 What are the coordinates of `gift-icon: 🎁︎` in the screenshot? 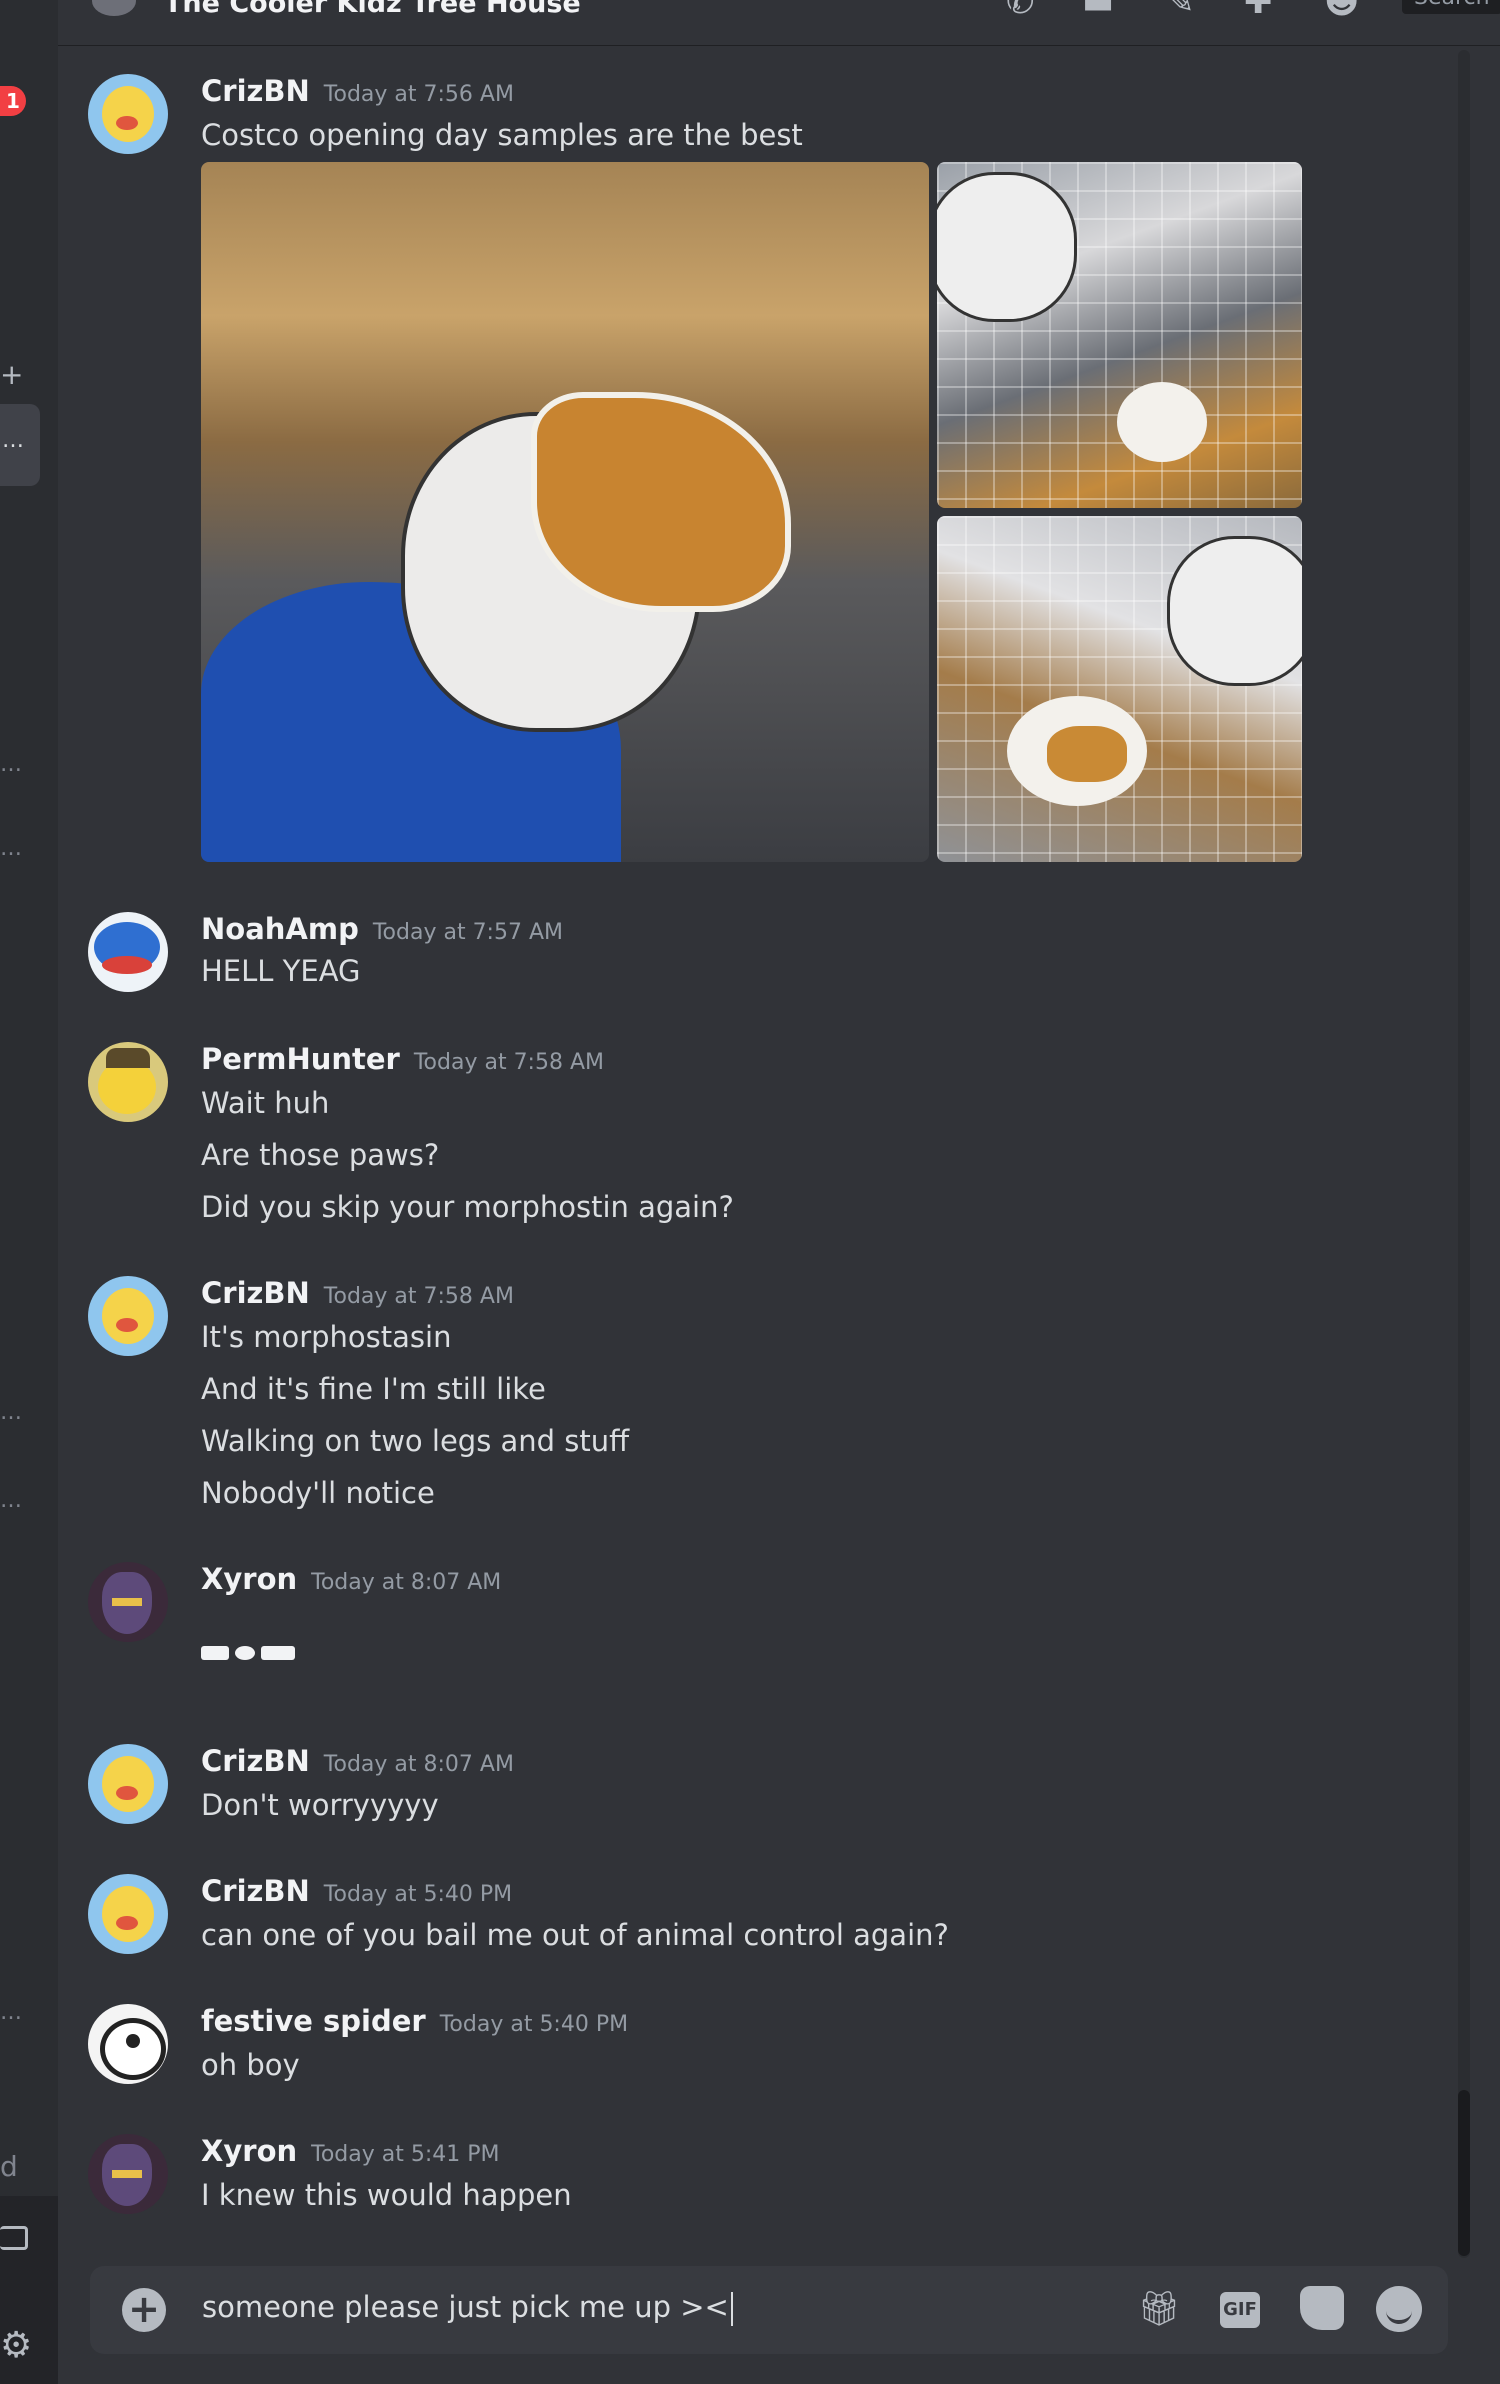 It's located at (1159, 2309).